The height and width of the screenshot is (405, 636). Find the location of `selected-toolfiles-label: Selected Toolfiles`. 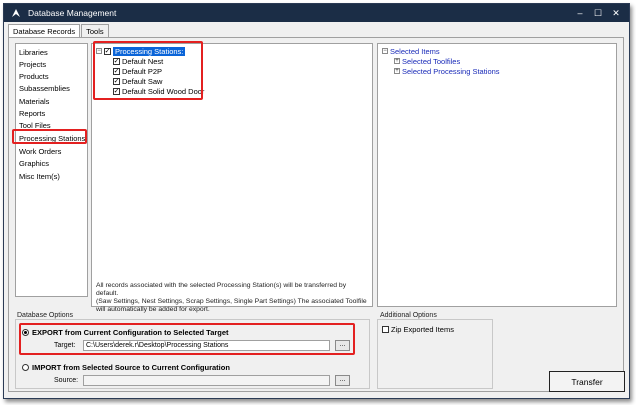

selected-toolfiles-label: Selected Toolfiles is located at coordinates (431, 61).